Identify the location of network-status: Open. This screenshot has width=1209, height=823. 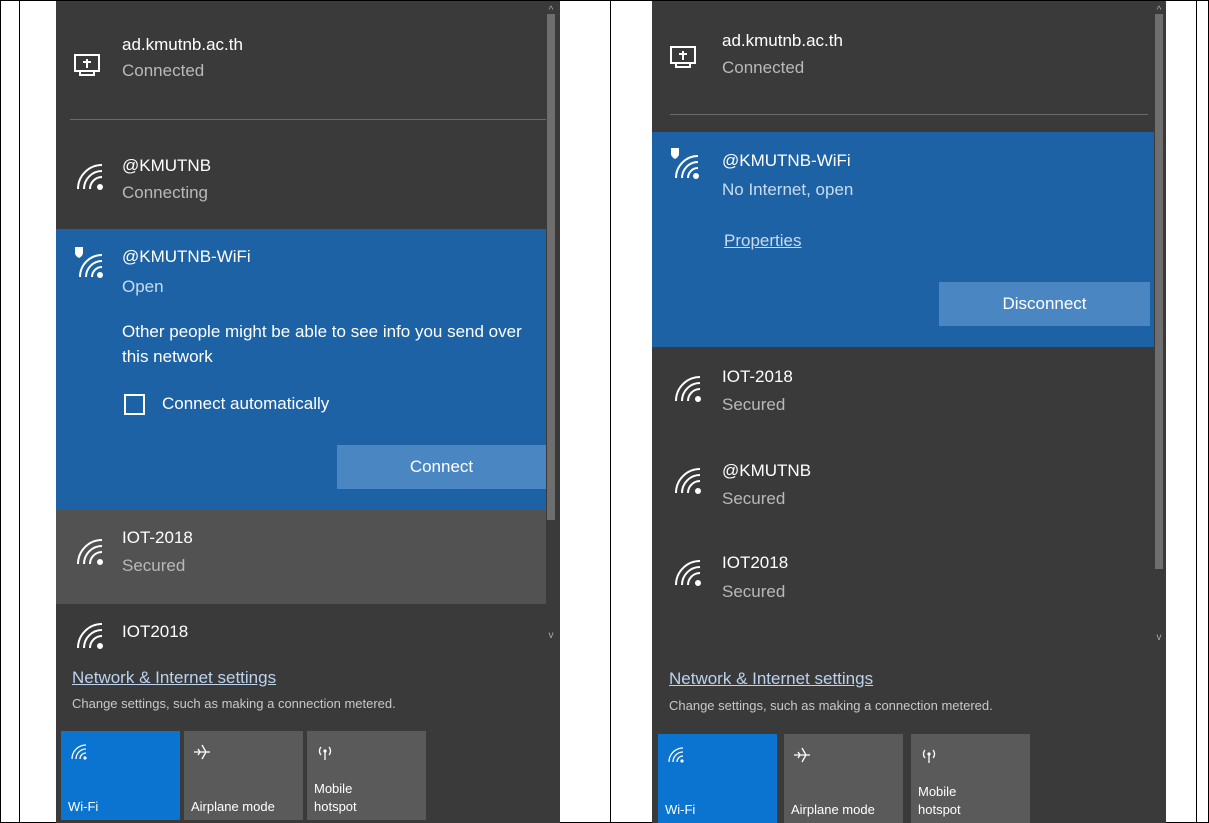
(143, 286).